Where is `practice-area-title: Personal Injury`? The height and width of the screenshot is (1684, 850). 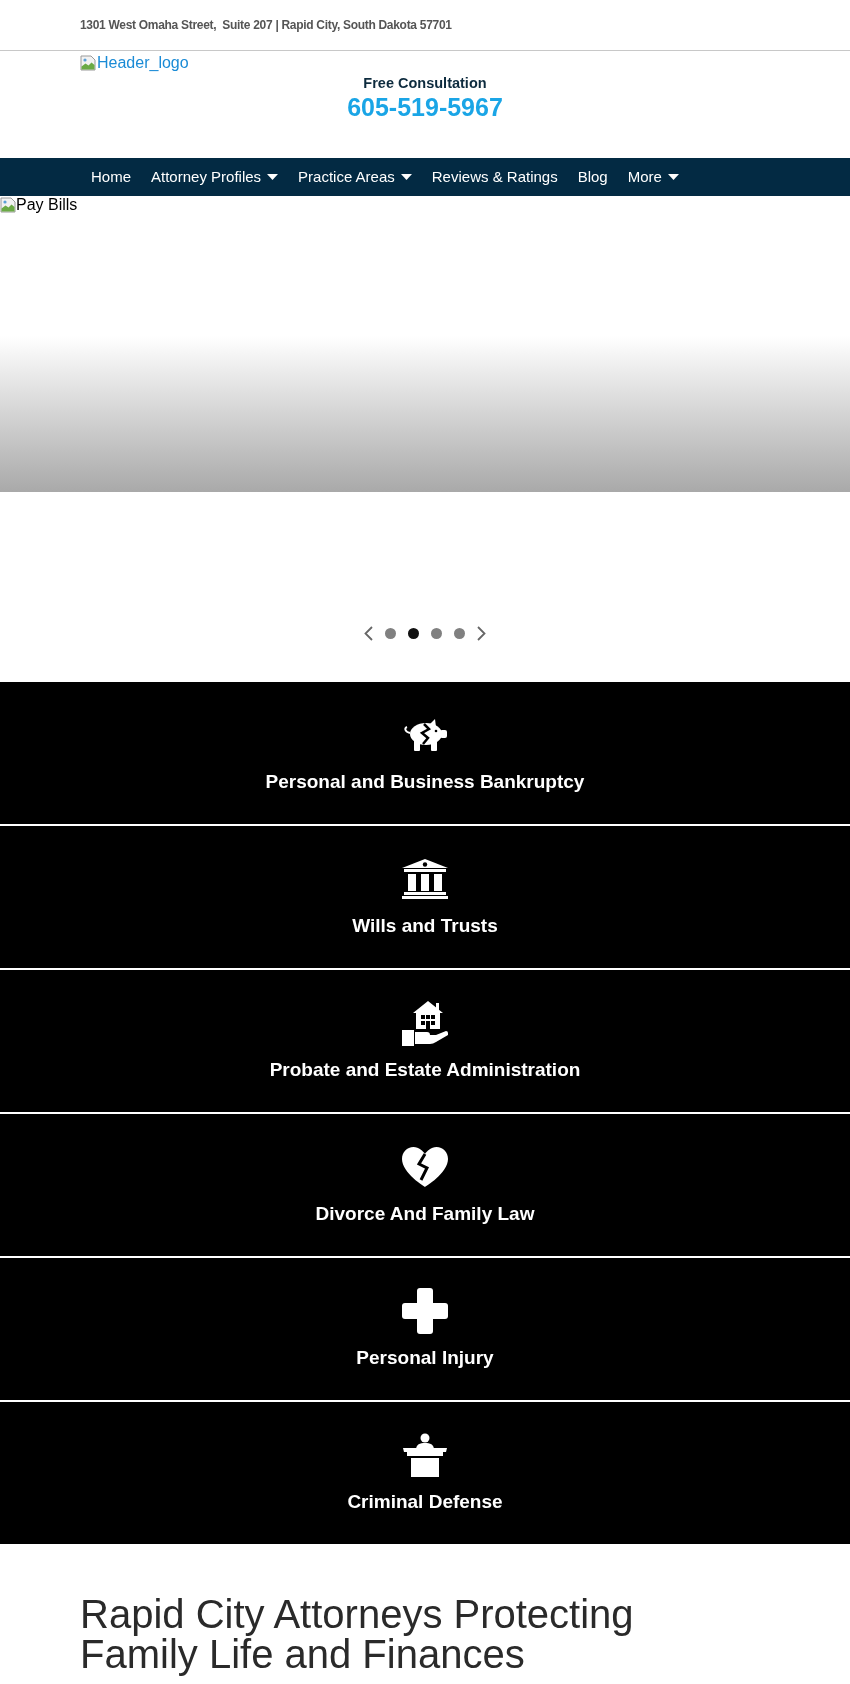 practice-area-title: Personal Injury is located at coordinates (425, 1358).